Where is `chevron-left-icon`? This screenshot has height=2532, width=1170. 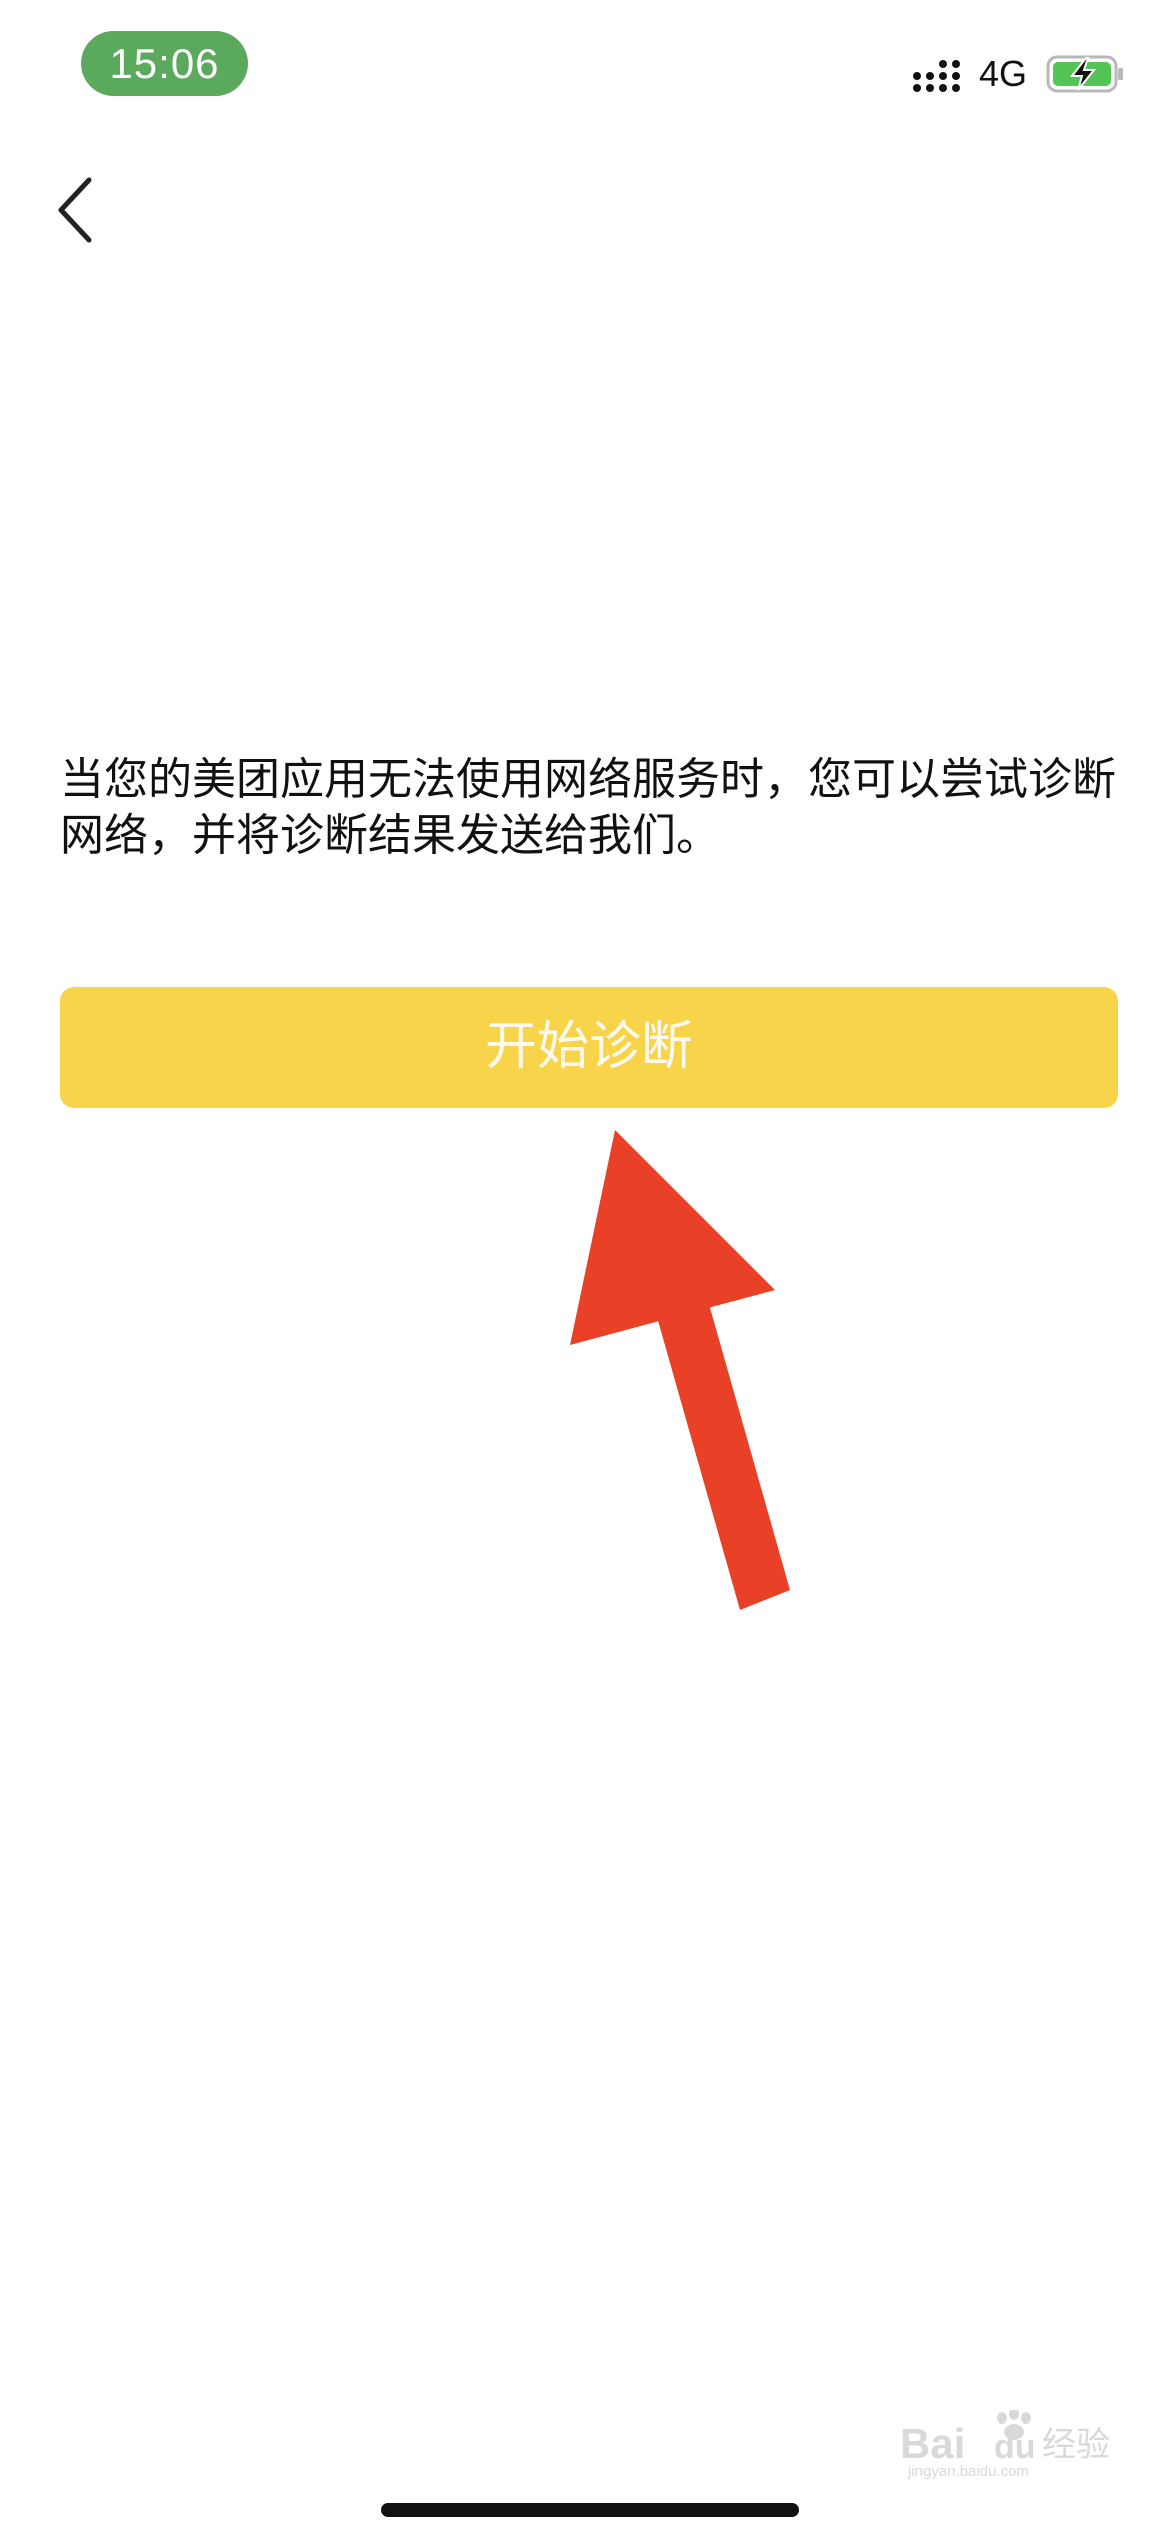
chevron-left-icon is located at coordinates (75, 210).